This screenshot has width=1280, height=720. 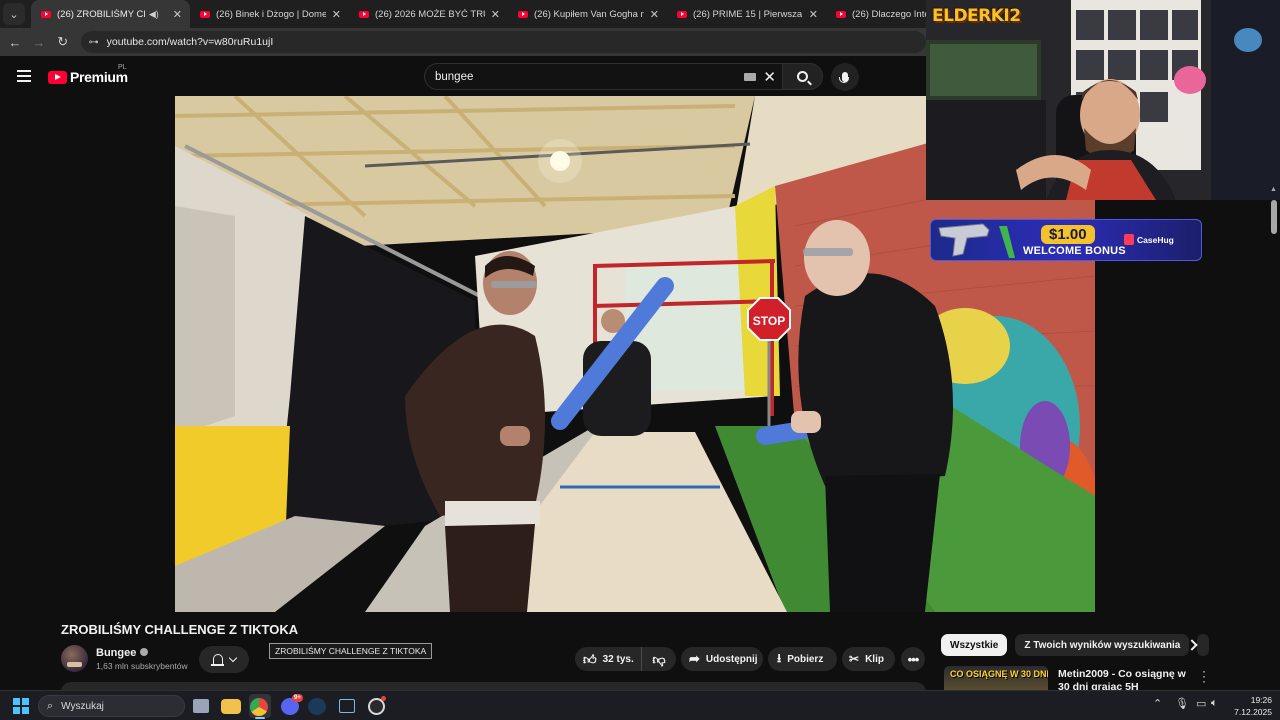 What do you see at coordinates (50, 705) in the screenshot?
I see `search-icon: ⌕` at bounding box center [50, 705].